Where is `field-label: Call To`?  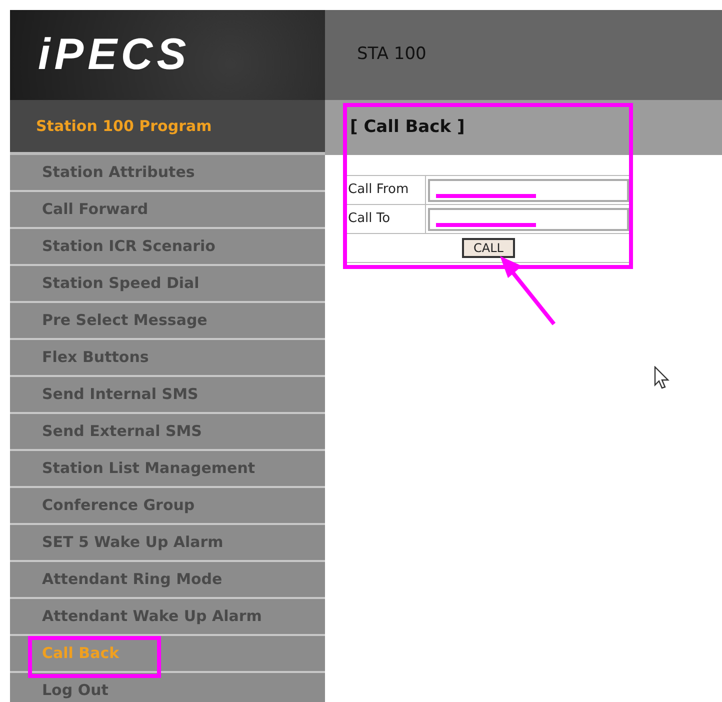
field-label: Call To is located at coordinates (386, 219).